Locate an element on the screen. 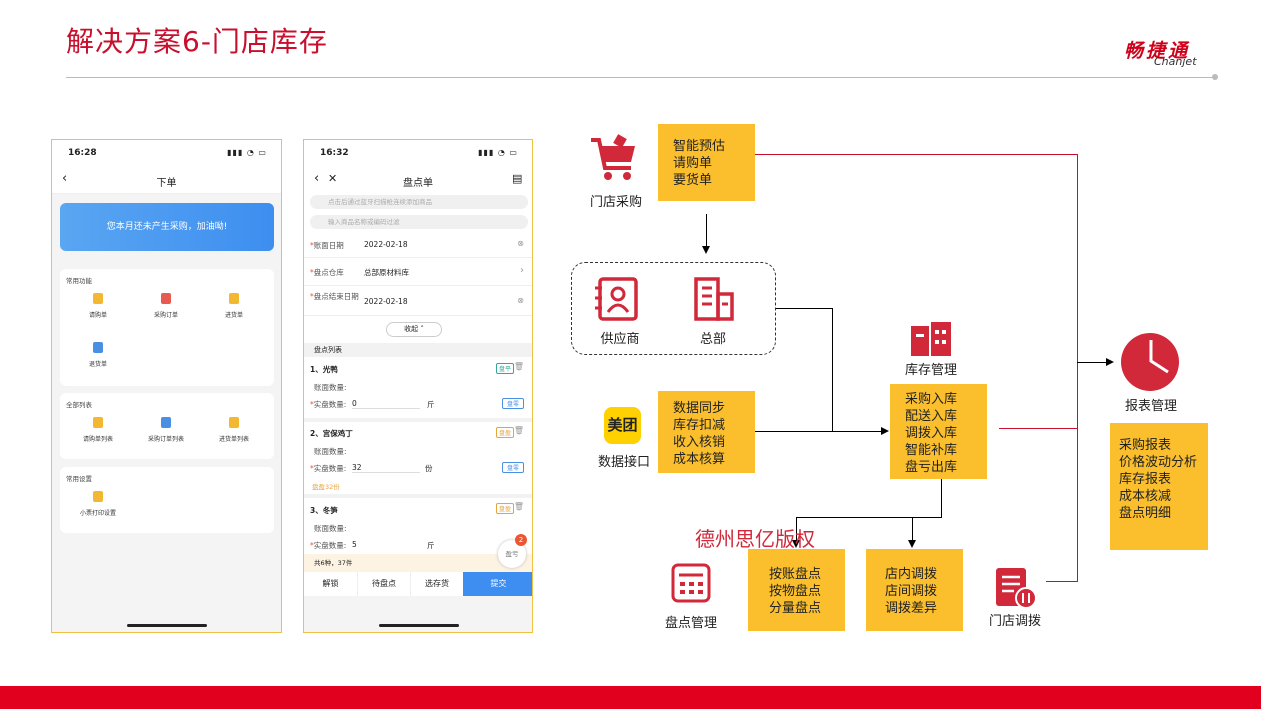 This screenshot has height=709, width=1261. chevron-right-icon: › is located at coordinates (522, 270).